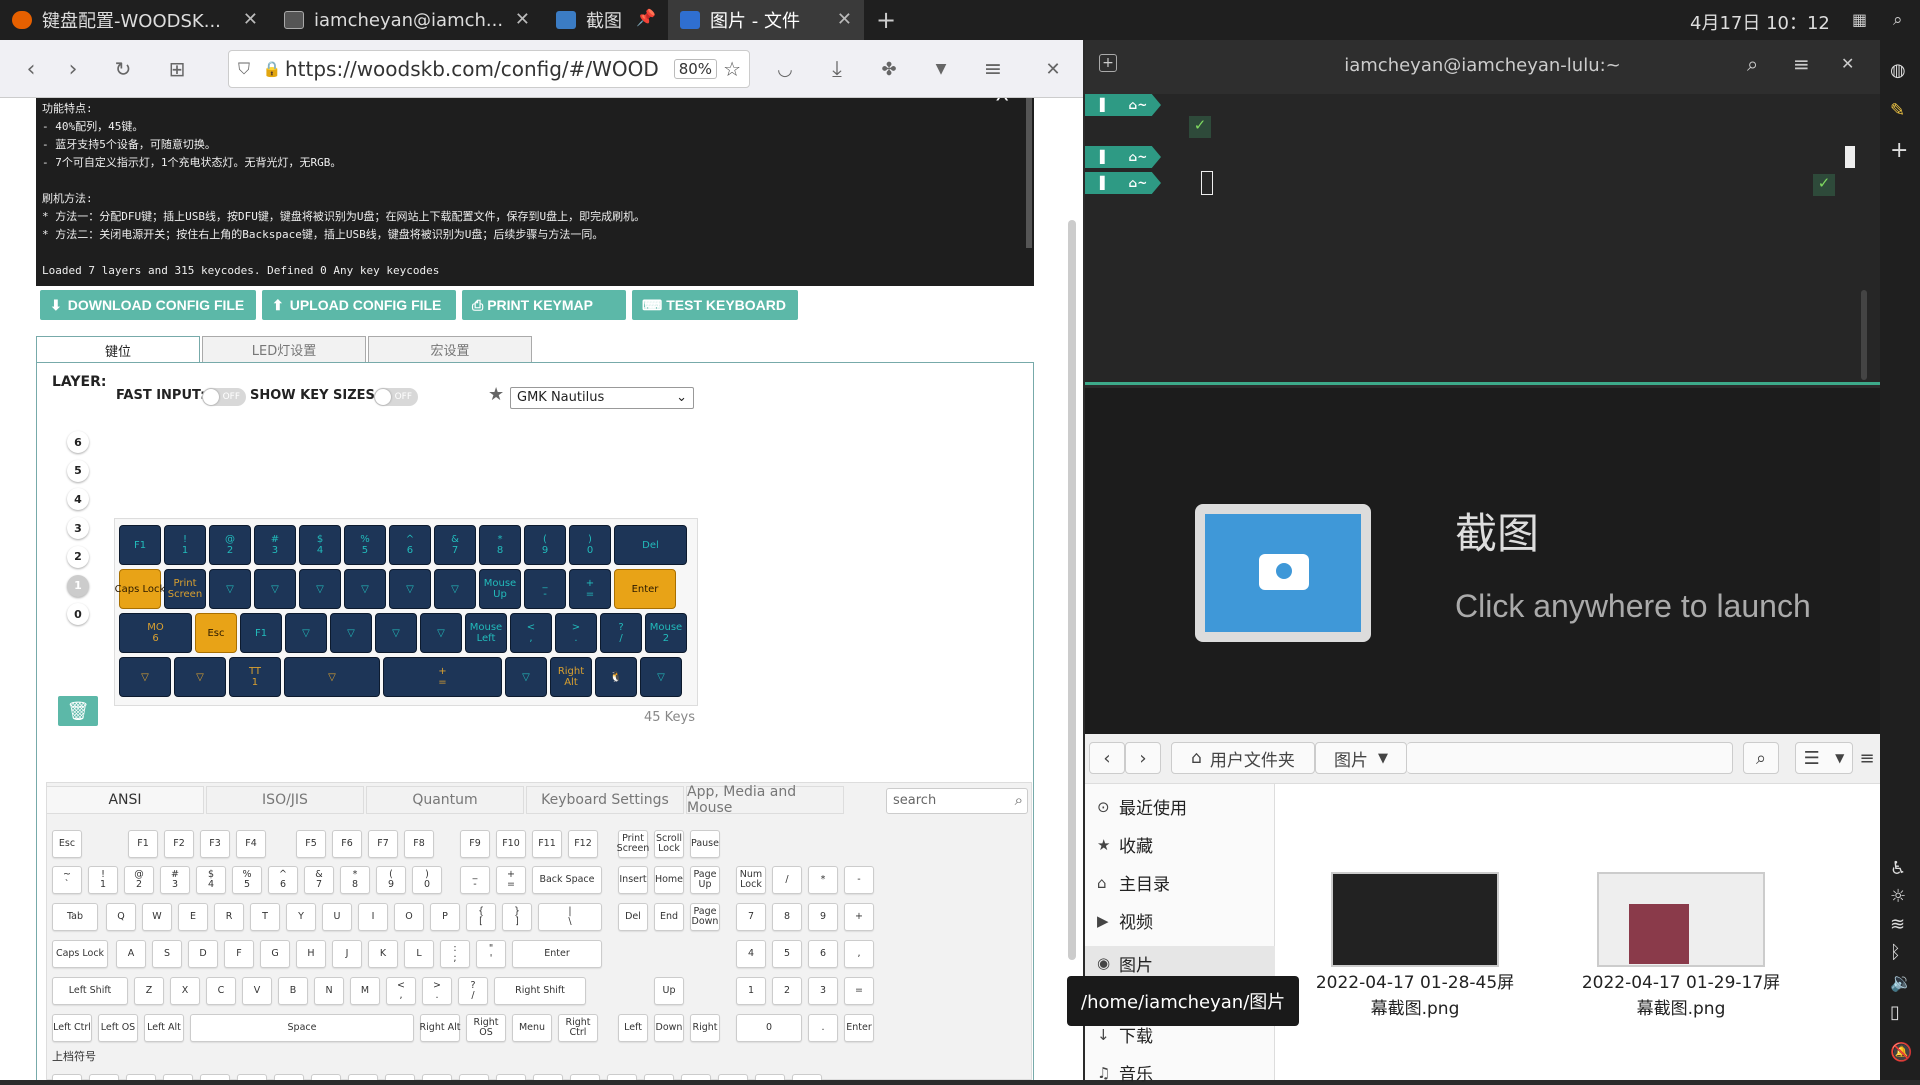  Describe the element at coordinates (1681, 996) in the screenshot. I see `file-name: 2022-04-17 01-29-17屏 幕截图.png` at that location.